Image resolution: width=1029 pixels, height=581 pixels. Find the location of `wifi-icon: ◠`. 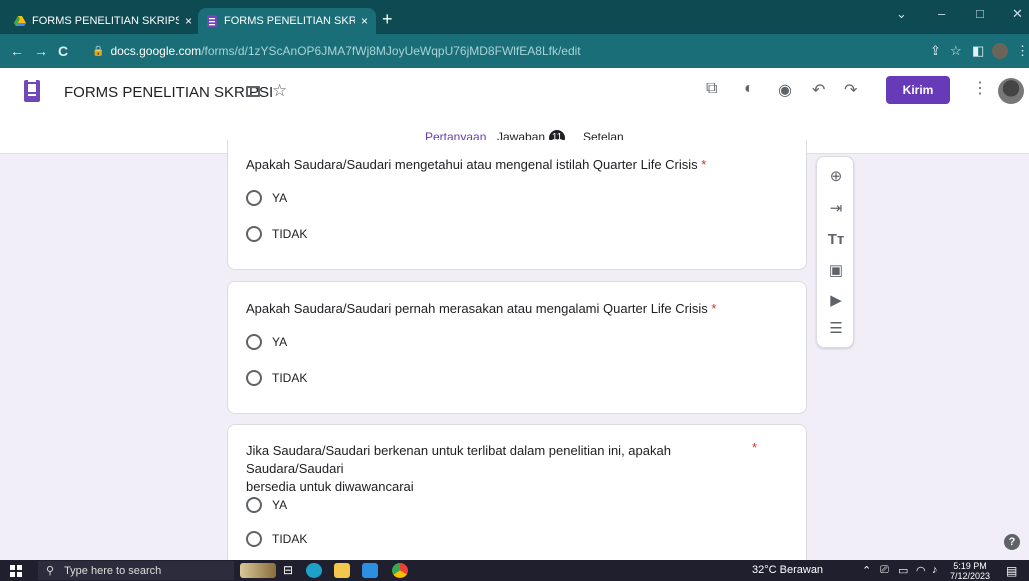

wifi-icon: ◠ is located at coordinates (921, 570).